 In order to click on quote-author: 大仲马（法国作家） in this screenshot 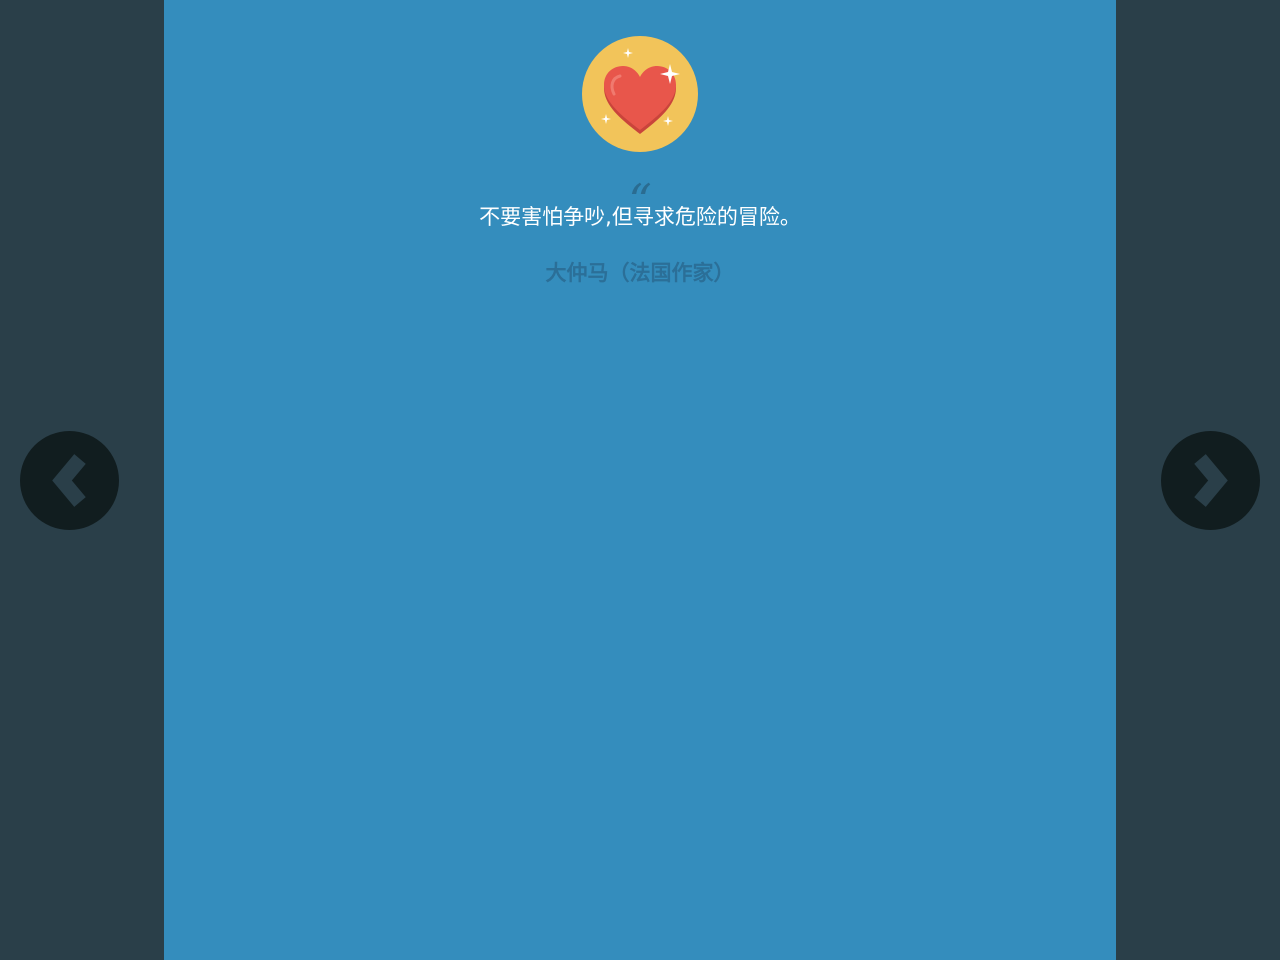, I will do `click(640, 273)`.